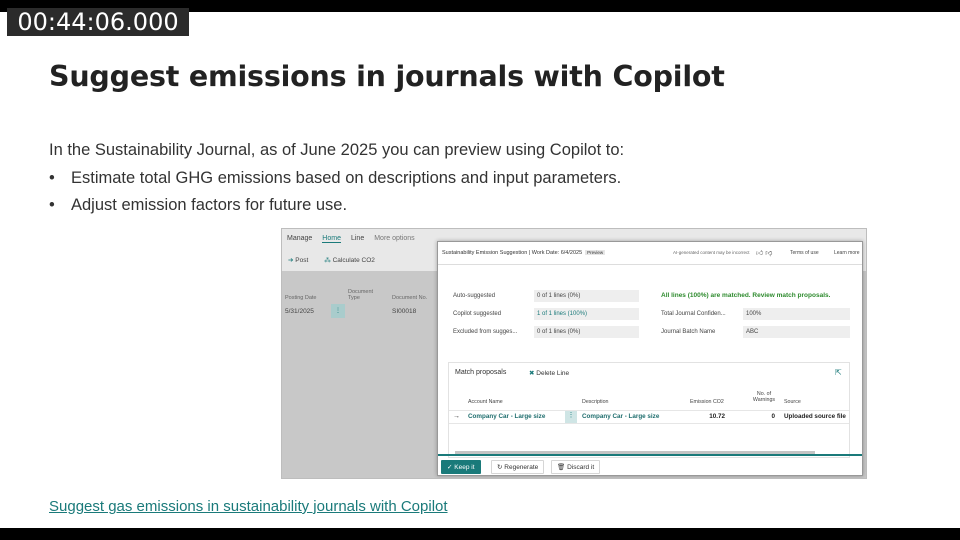 The image size is (960, 540). I want to click on calculate-co2-button: ⁂ Calculate CO2, so click(349, 260).